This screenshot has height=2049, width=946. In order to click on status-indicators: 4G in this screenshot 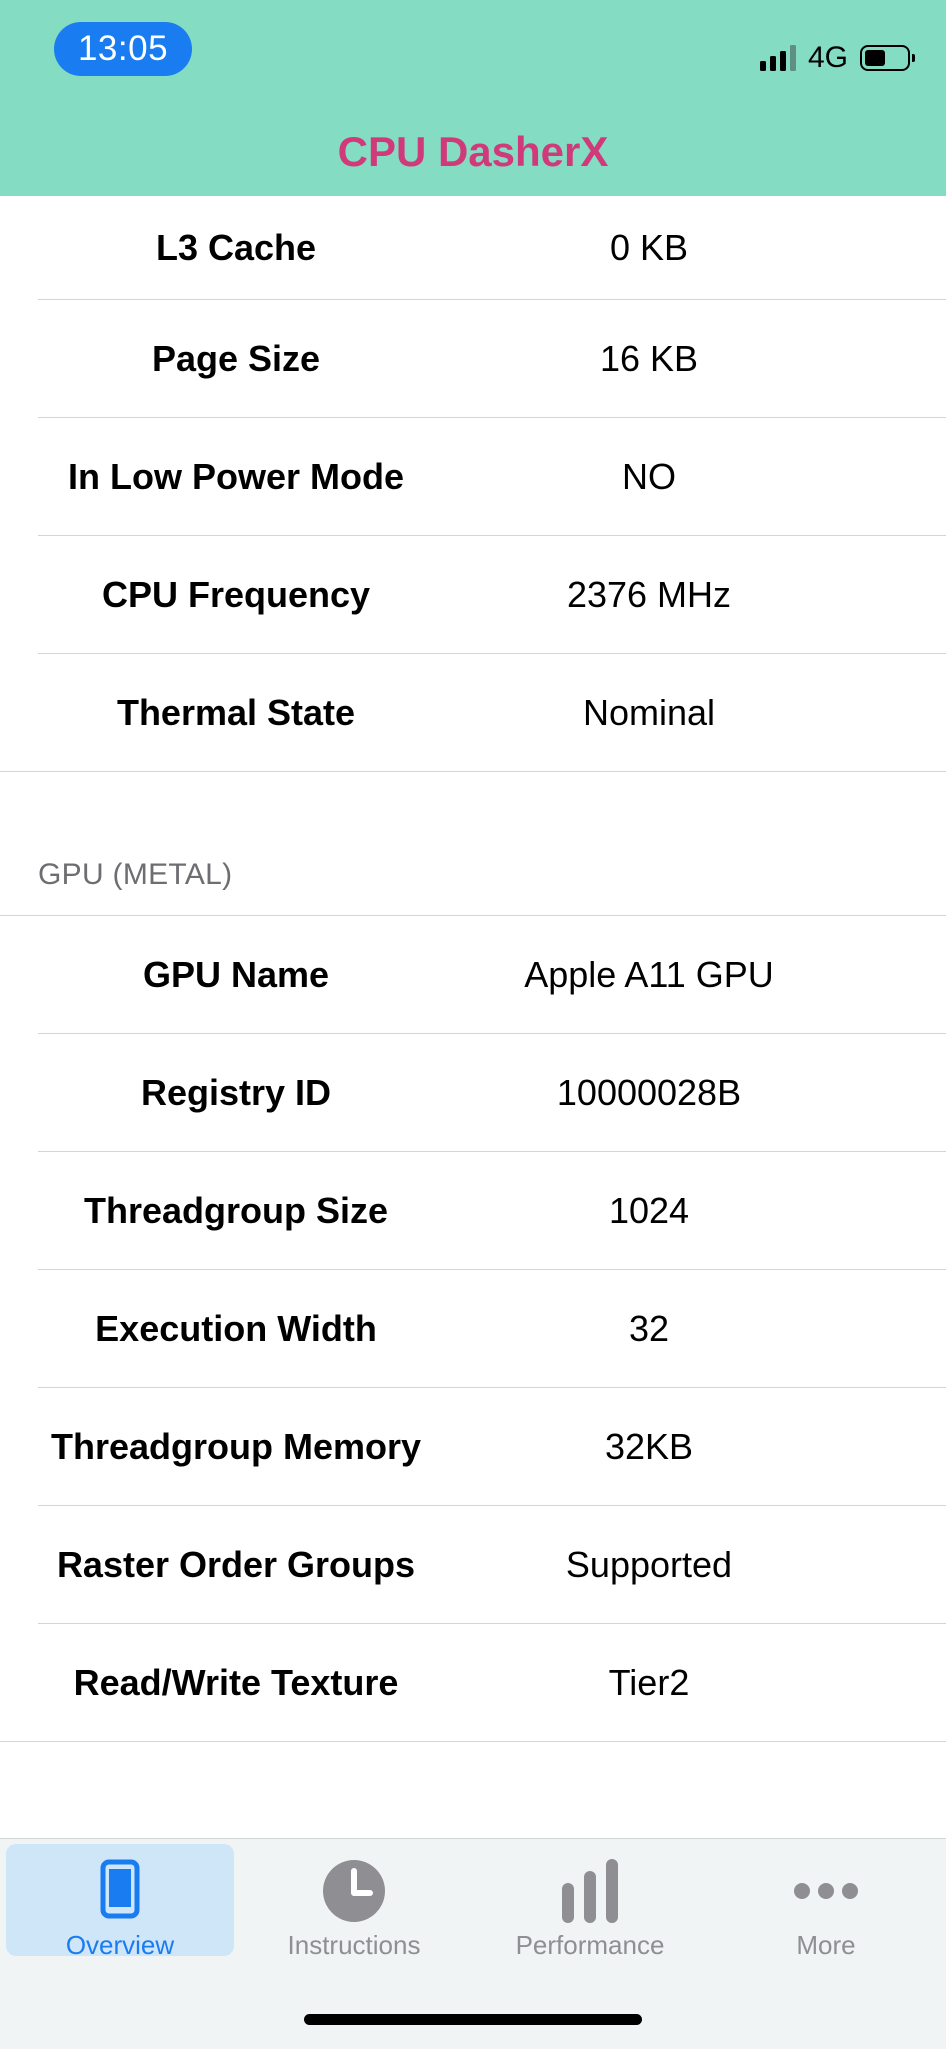, I will do `click(837, 58)`.